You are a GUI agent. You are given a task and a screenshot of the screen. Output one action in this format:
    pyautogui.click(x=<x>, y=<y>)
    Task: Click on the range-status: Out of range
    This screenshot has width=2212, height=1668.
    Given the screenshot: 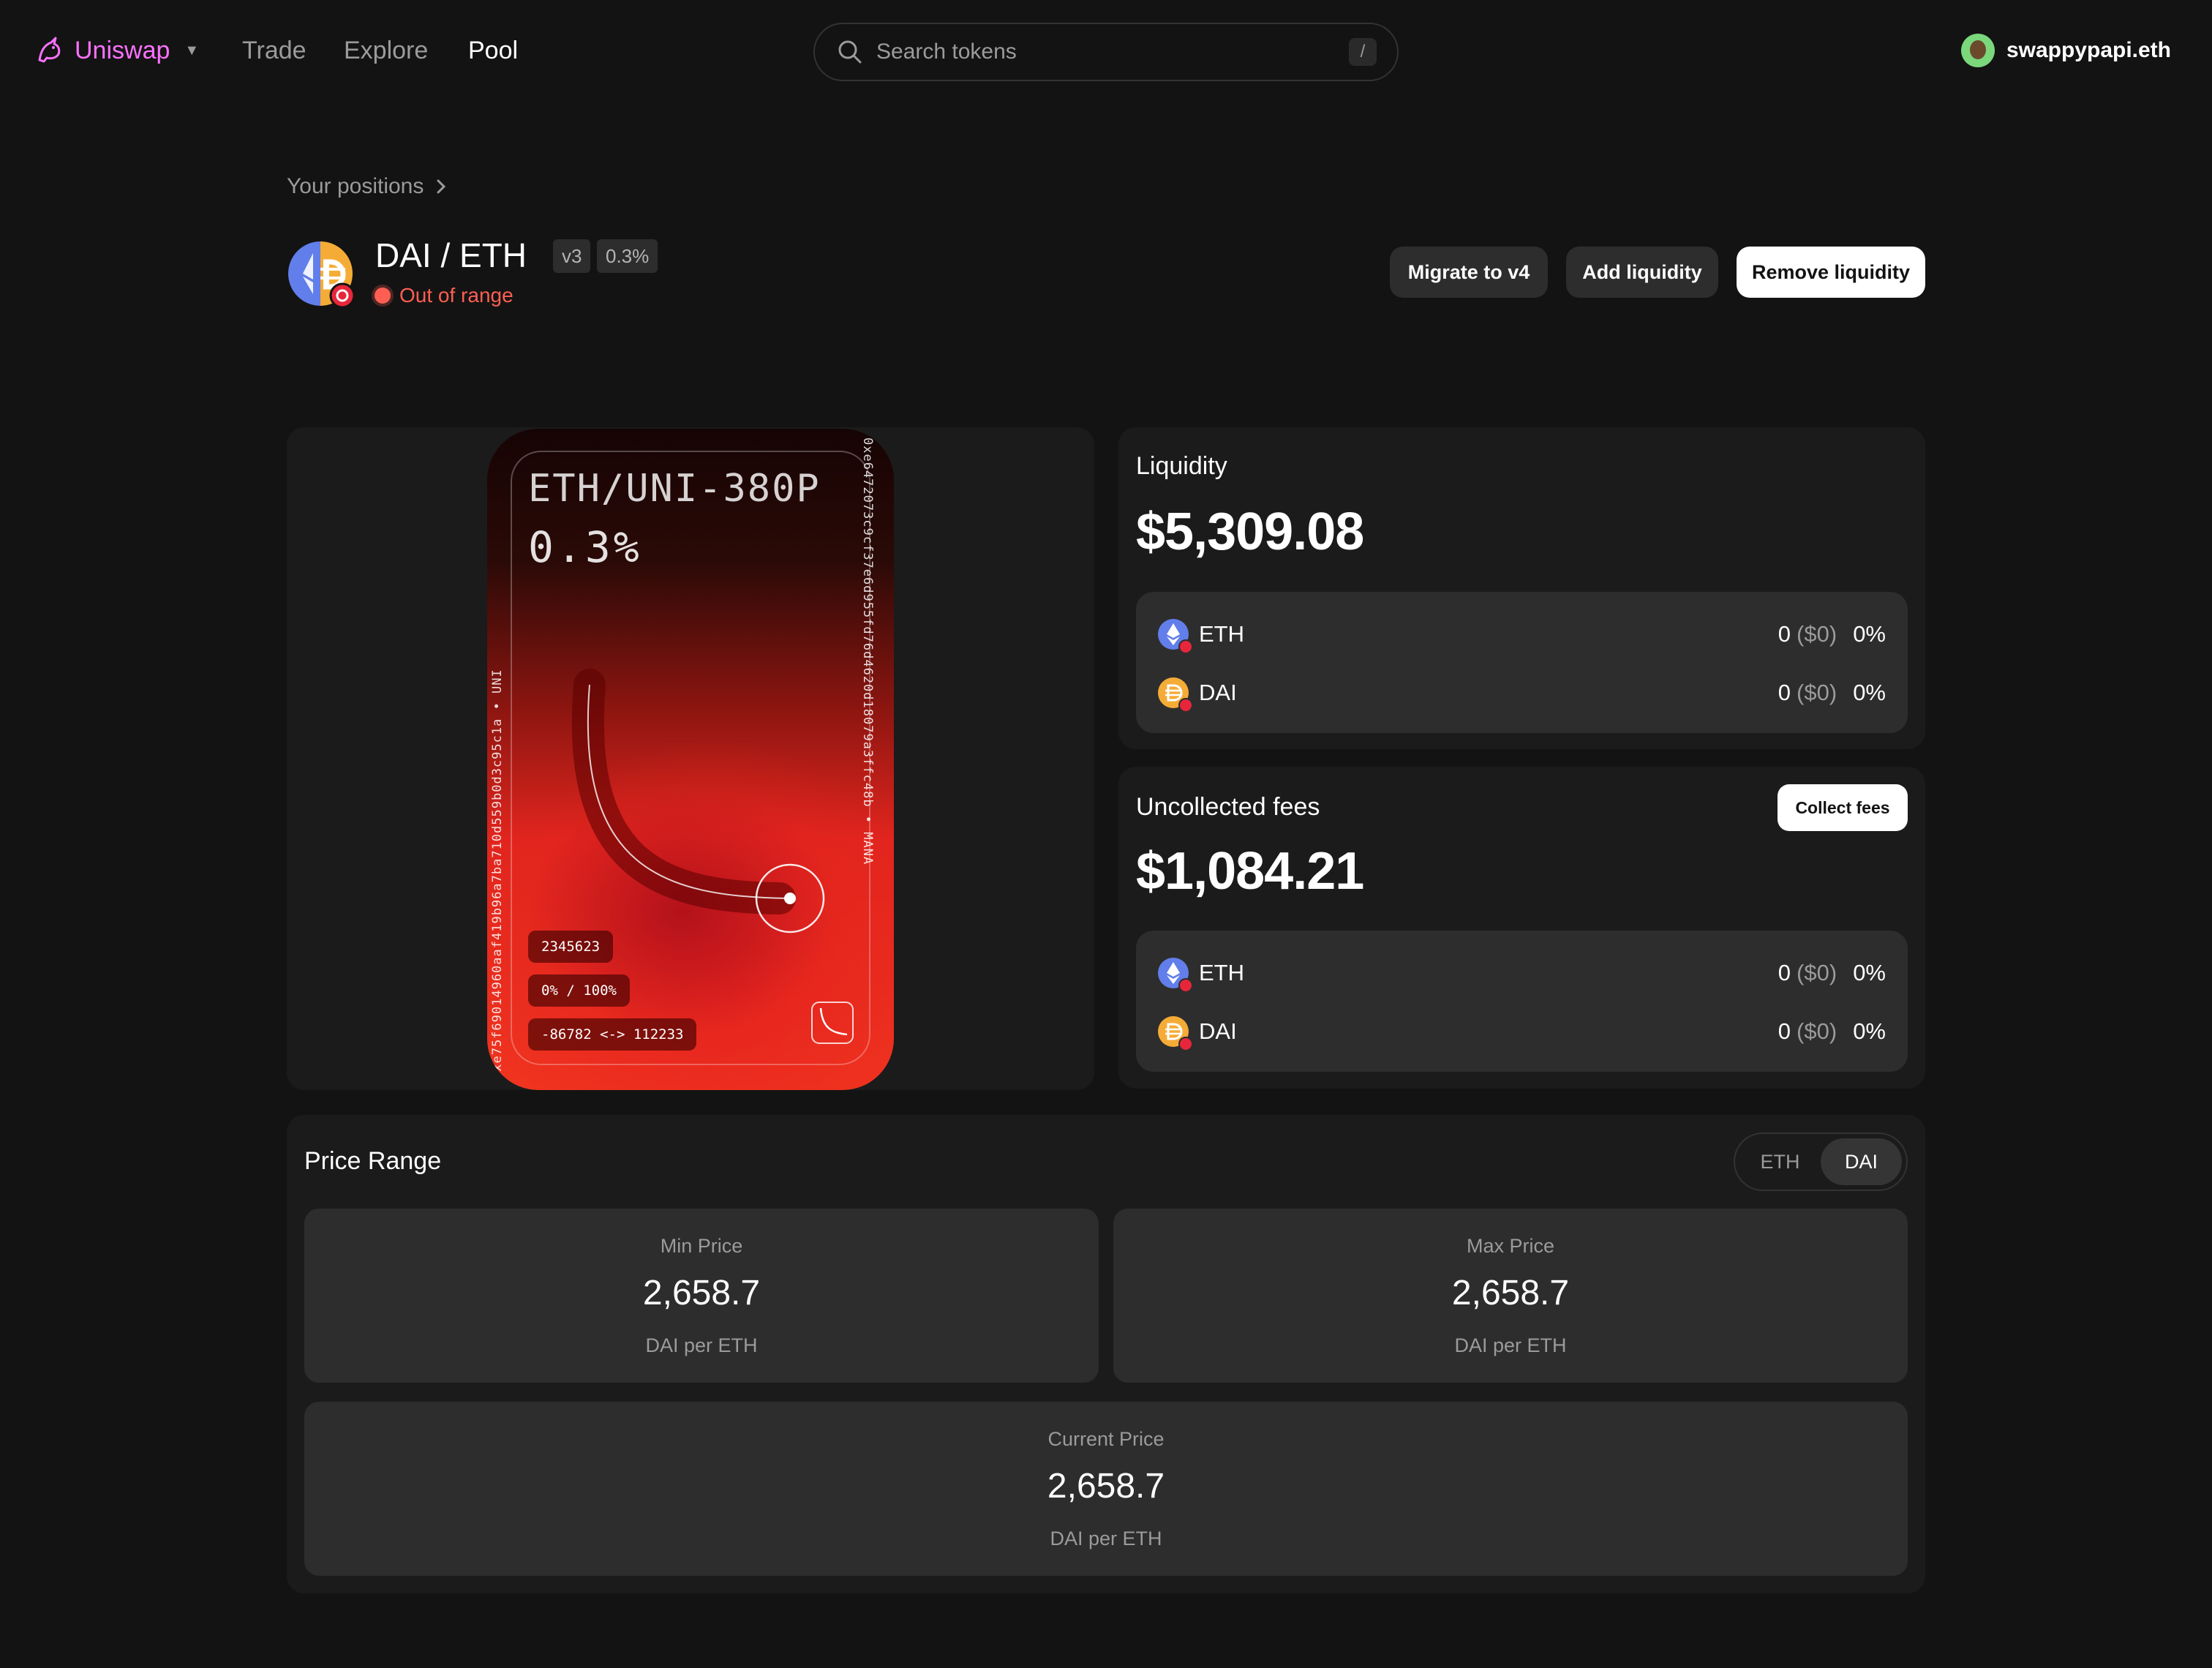 What is the action you would take?
    pyautogui.click(x=445, y=295)
    